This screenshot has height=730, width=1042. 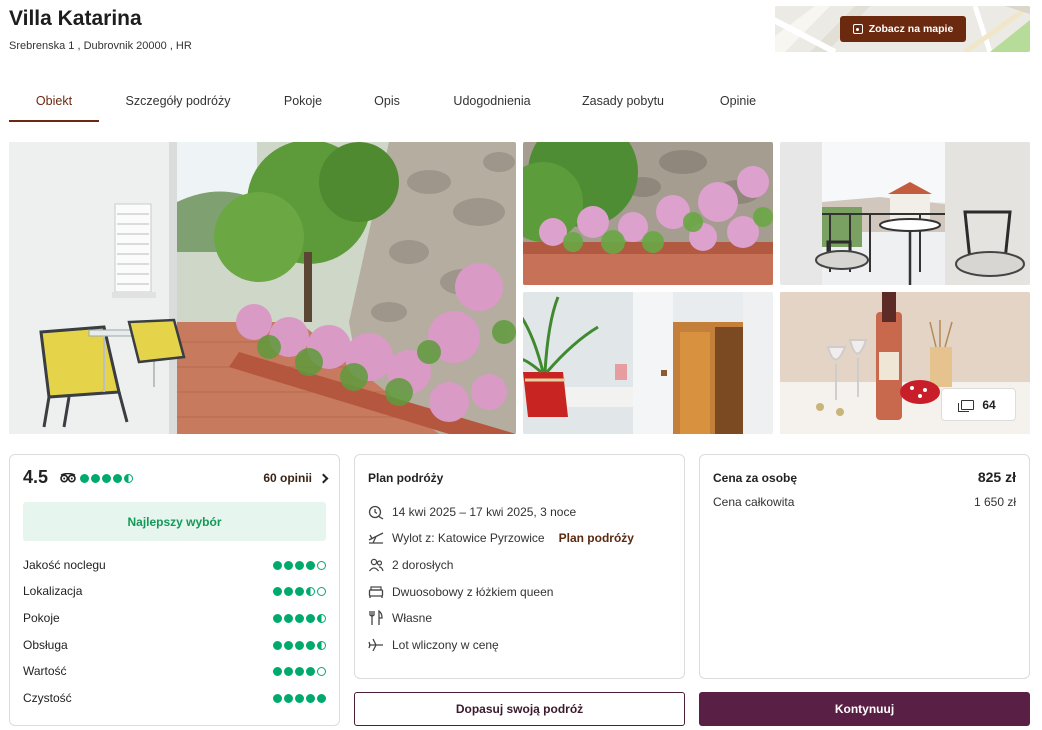 I want to click on trip-dates: 14 kwi 2025 – 17 kwi 2025, 3 noce, so click(x=484, y=512).